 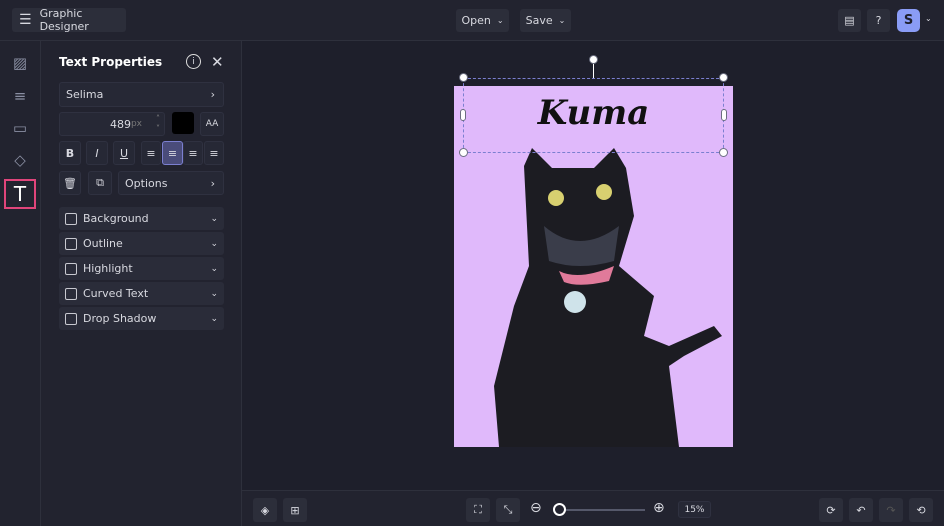 I want to click on history-icon: ⟲, so click(x=921, y=510).